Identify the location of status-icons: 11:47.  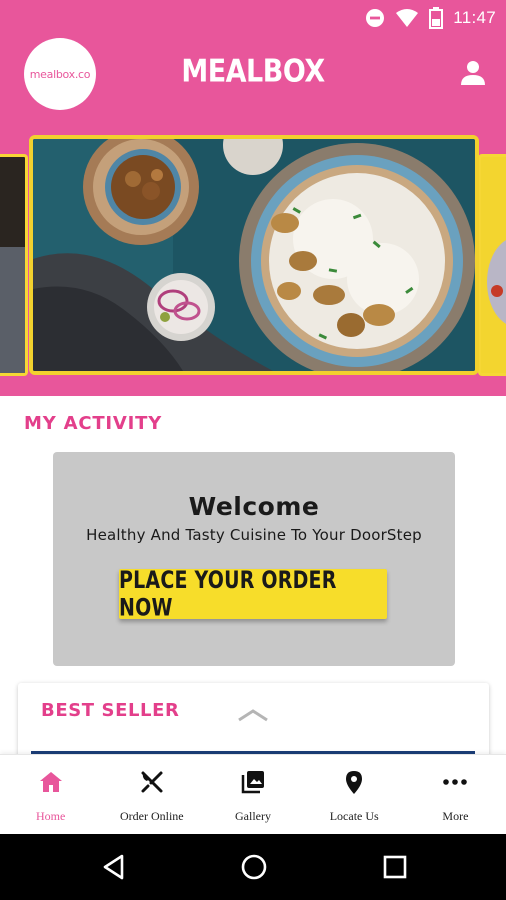
(430, 18).